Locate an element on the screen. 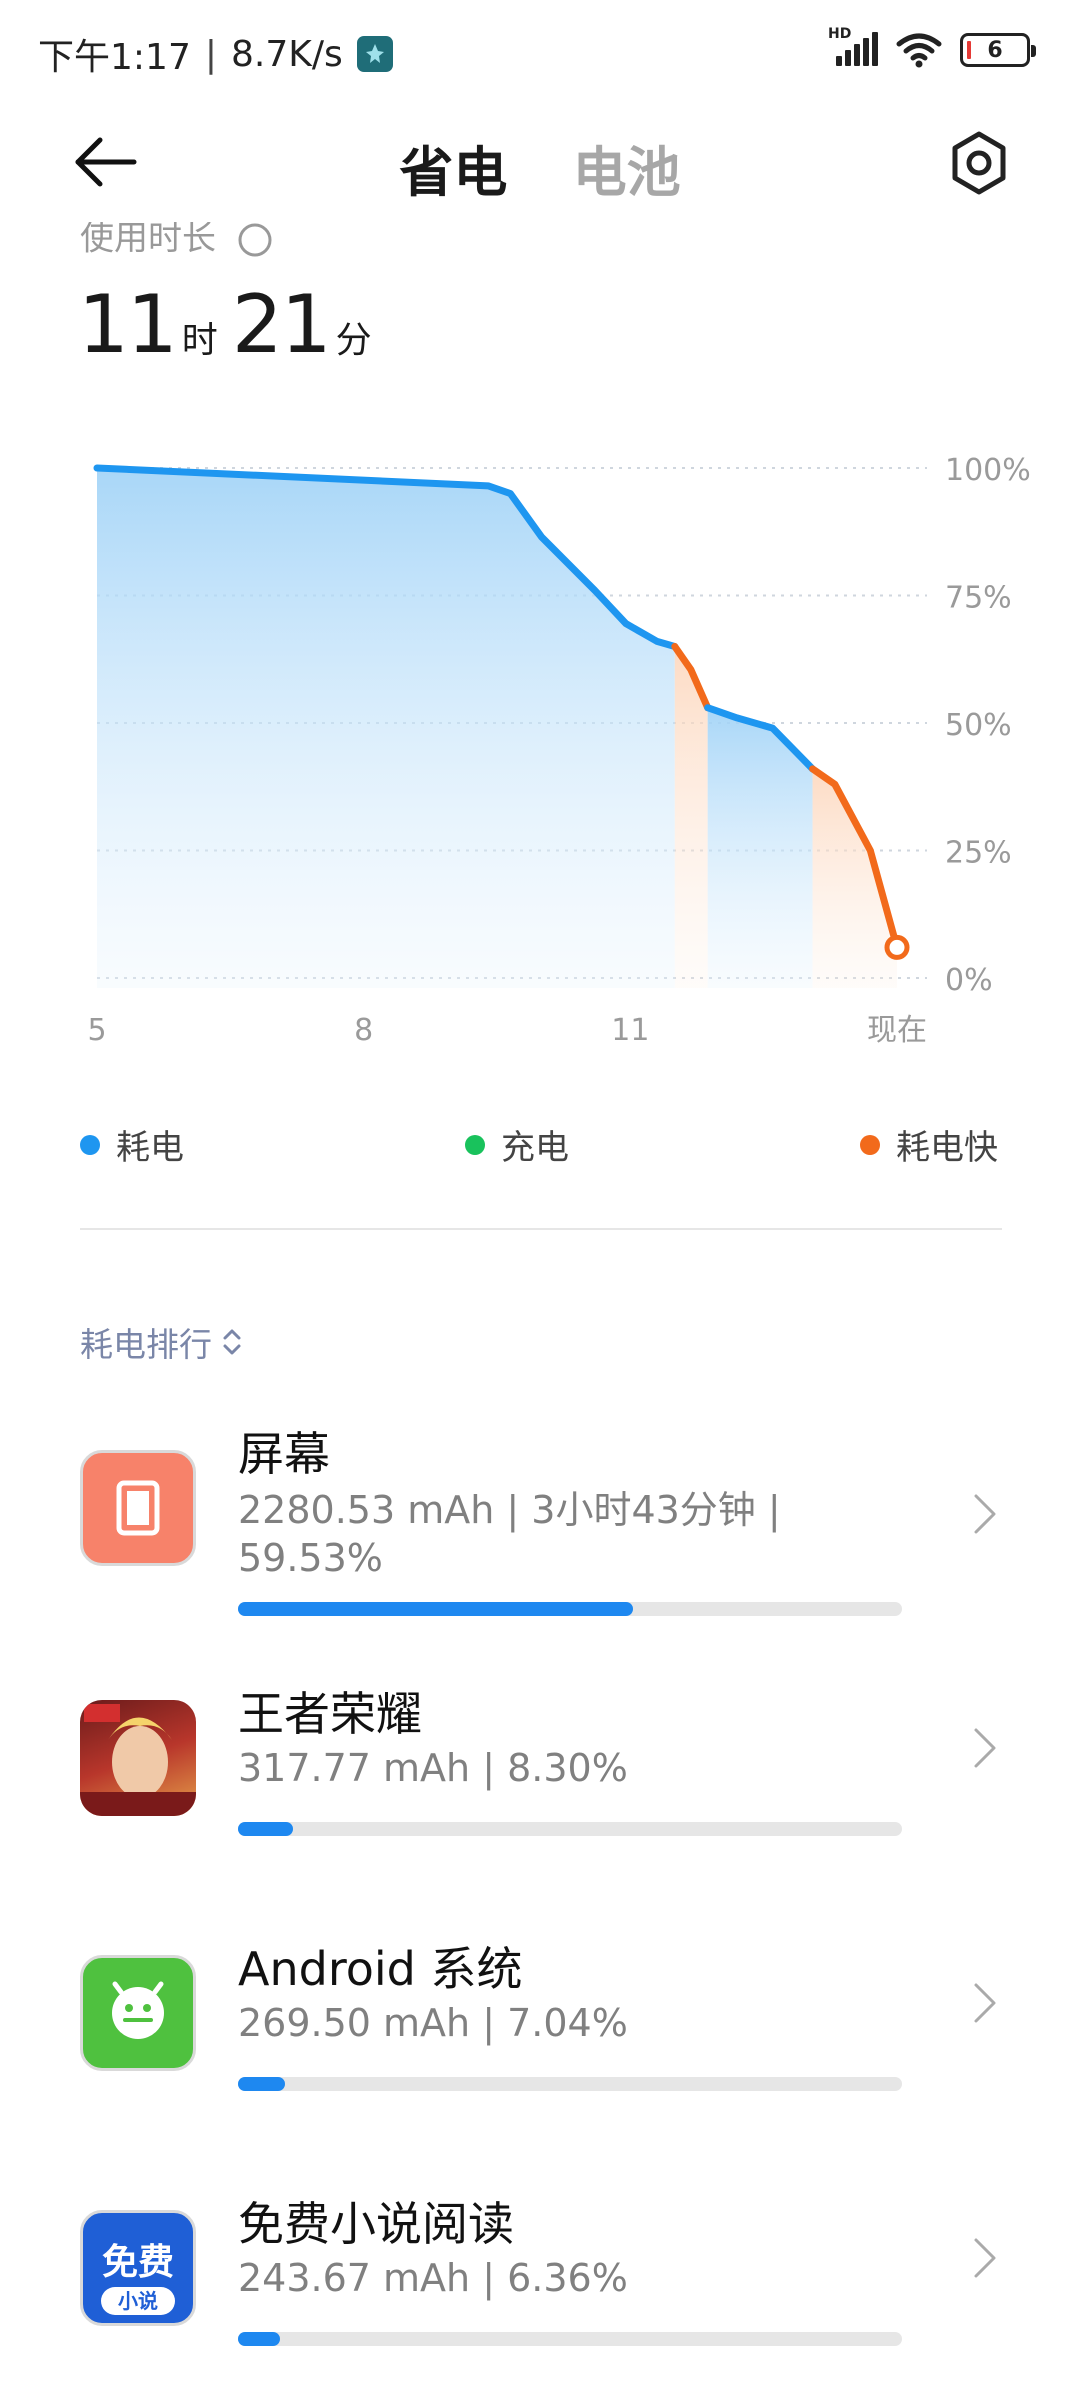 This screenshot has width=1080, height=2400. tab-power-saving: 省电 is located at coordinates (453, 167).